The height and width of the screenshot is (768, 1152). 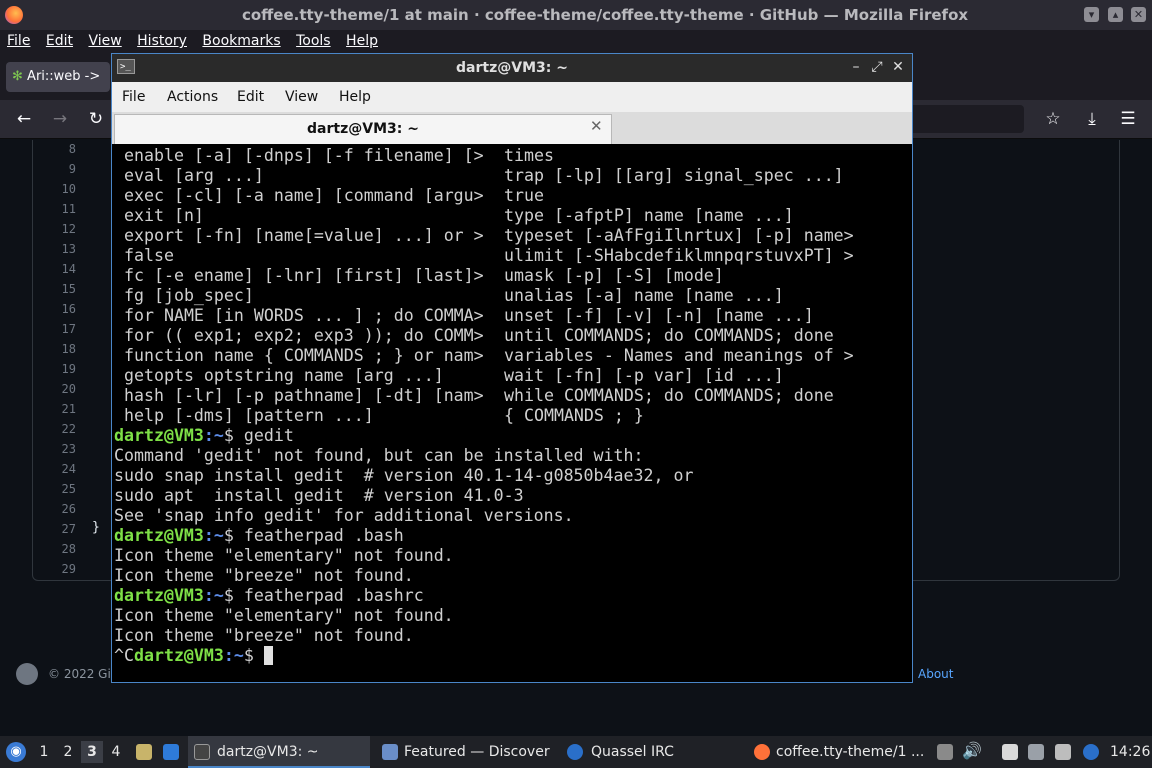 I want to click on workspace-4: 4, so click(x=116, y=752).